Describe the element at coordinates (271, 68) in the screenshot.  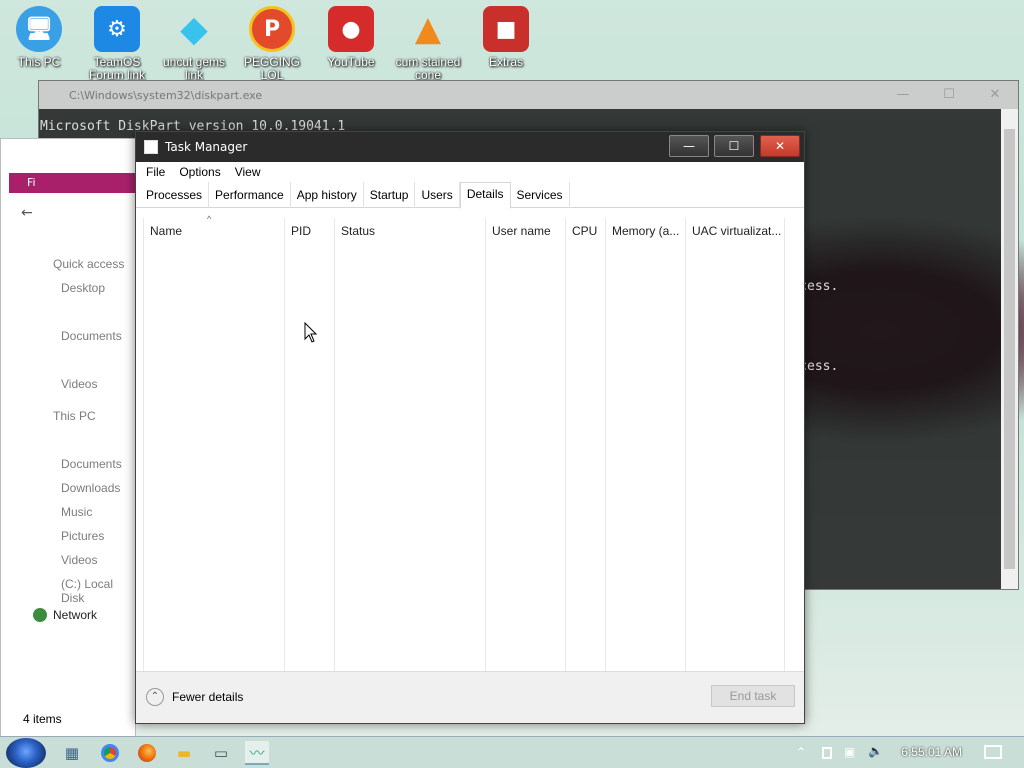
I see `desktop-icon-label: PEGGING LOL` at that location.